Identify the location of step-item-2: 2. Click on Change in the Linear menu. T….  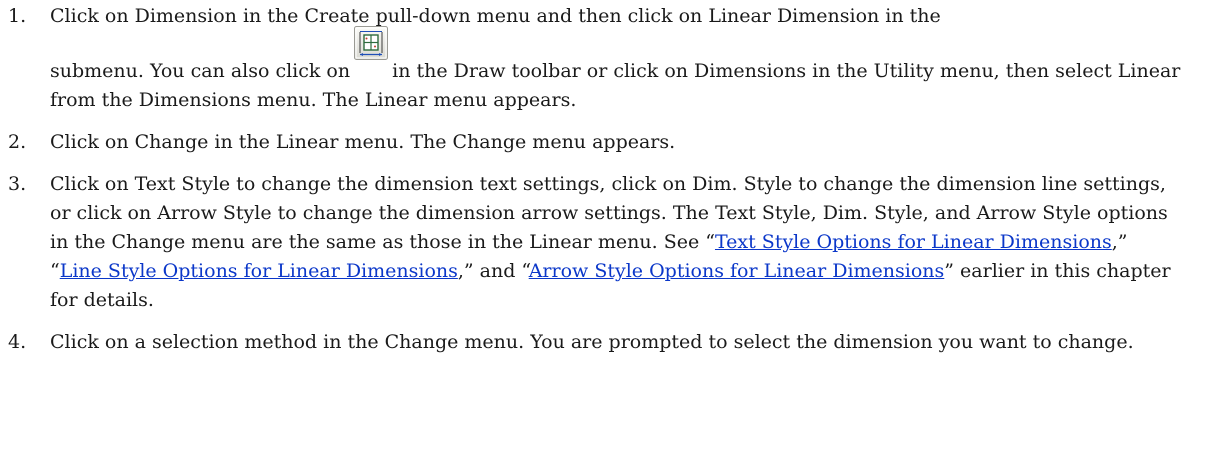
(596, 142).